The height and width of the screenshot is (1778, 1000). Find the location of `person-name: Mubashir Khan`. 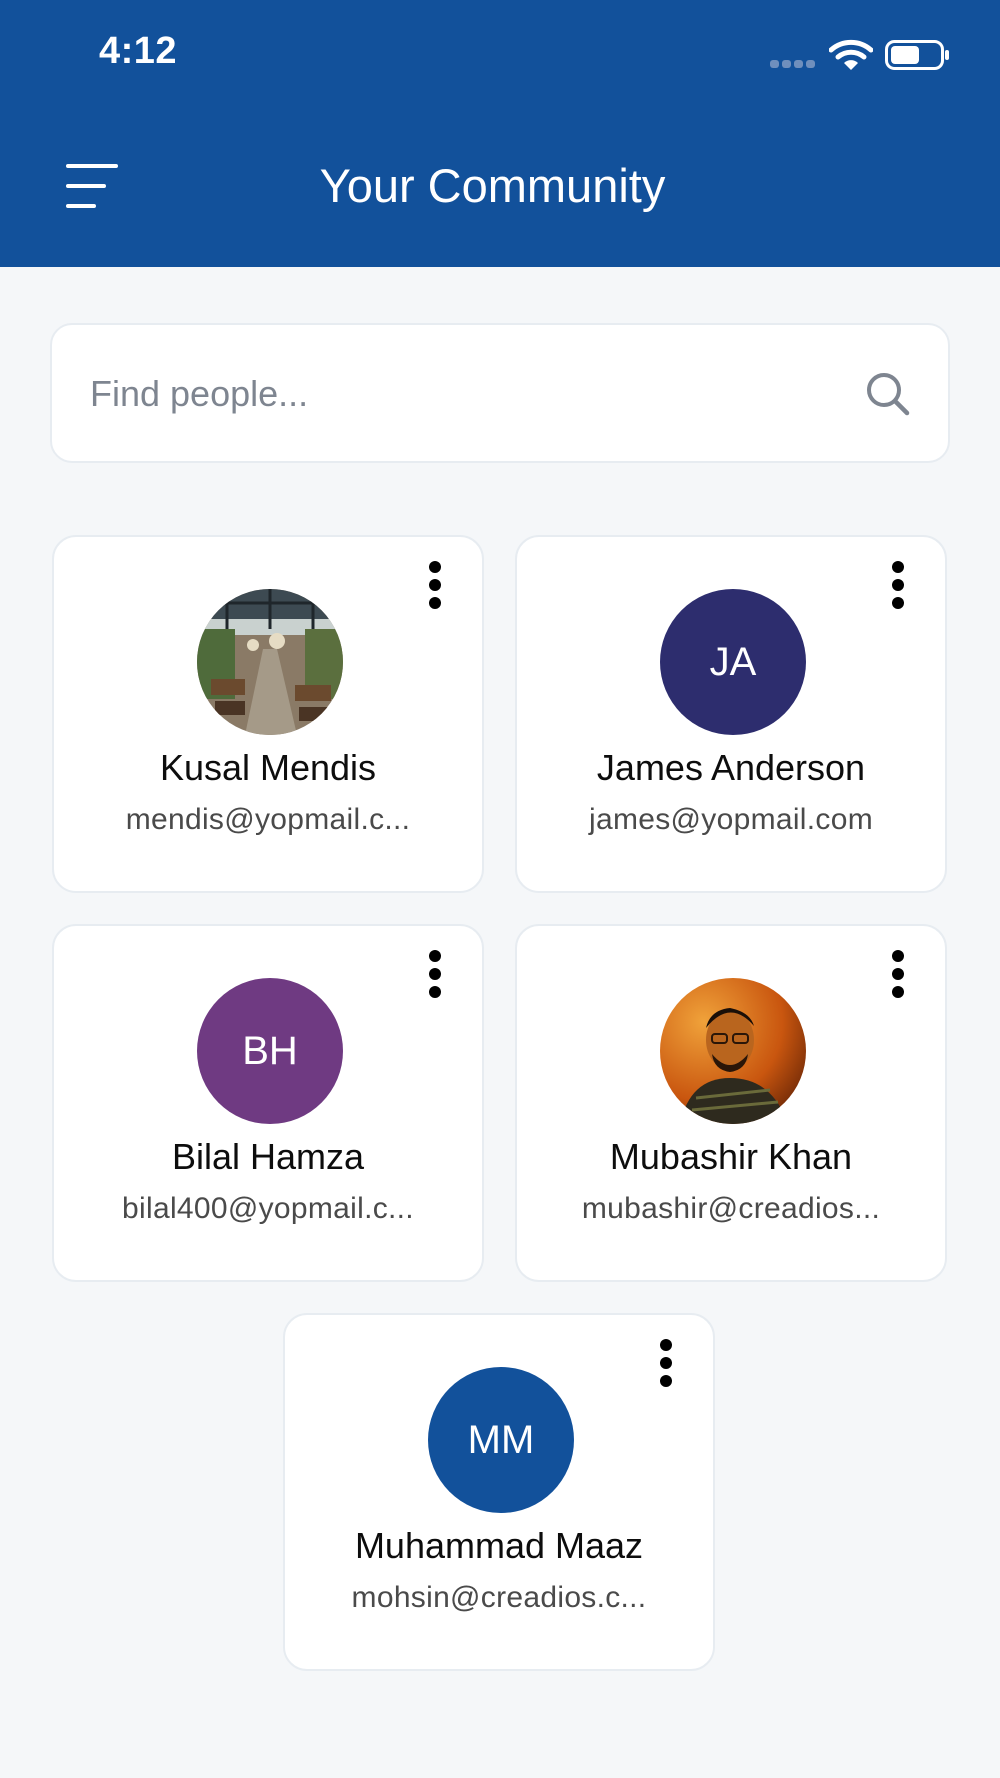

person-name: Mubashir Khan is located at coordinates (731, 1156).